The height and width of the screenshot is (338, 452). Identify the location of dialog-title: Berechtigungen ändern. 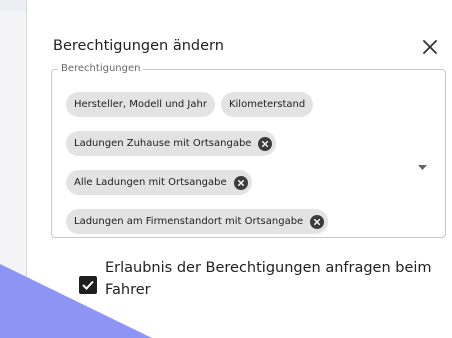
(138, 46).